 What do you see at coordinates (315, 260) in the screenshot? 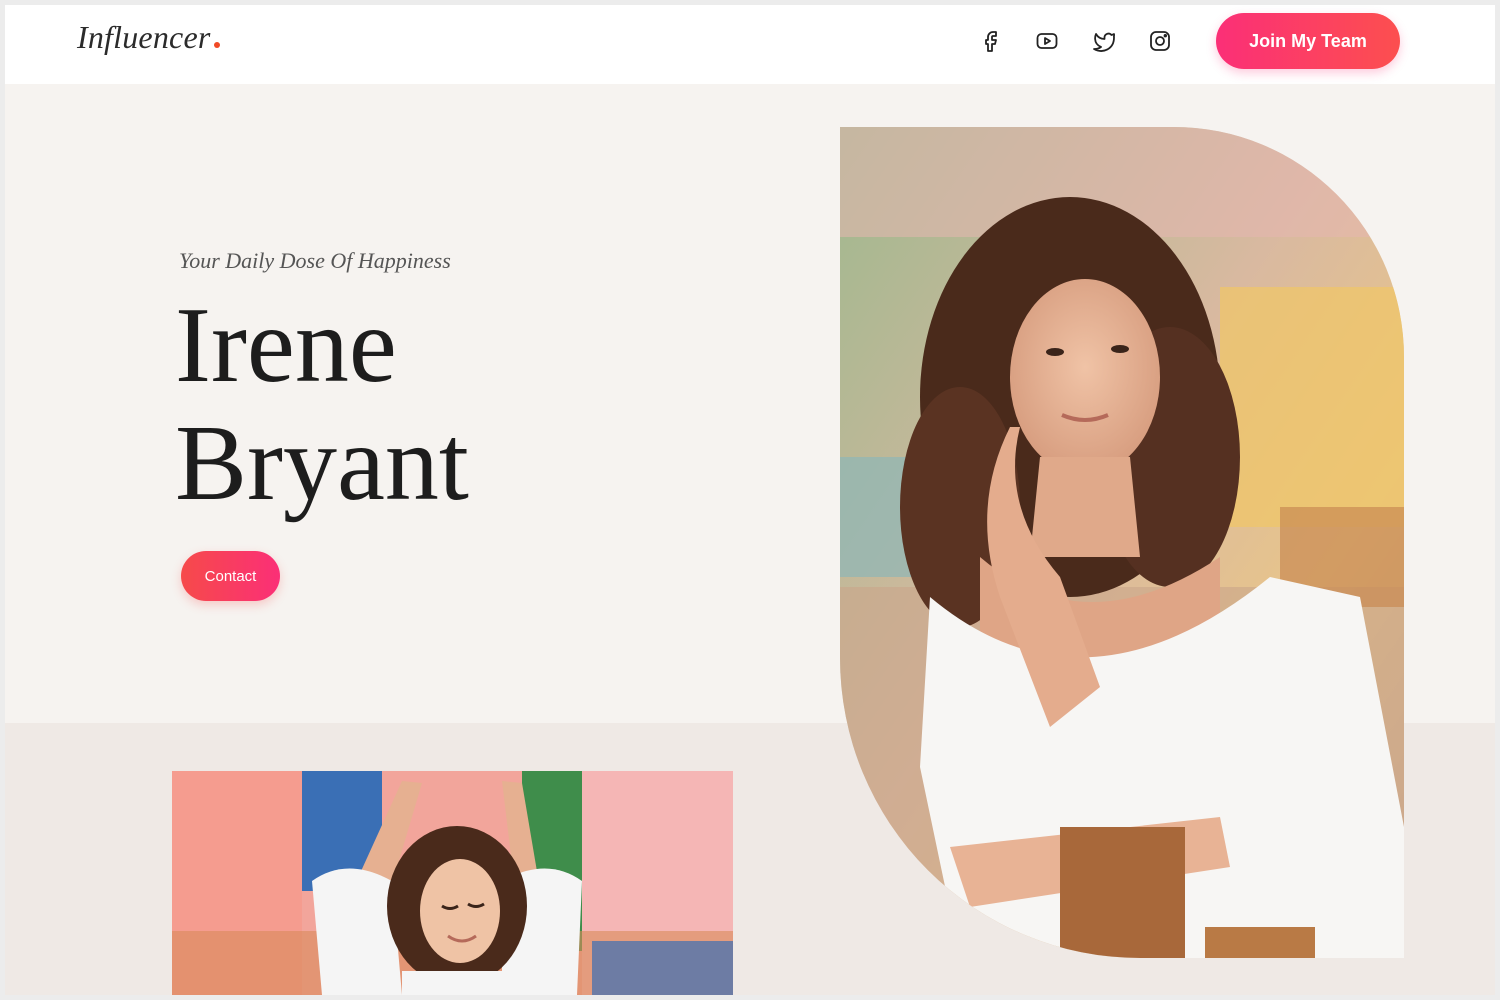
I see `hero-tagline: Your Daily Dose Of Happiness` at bounding box center [315, 260].